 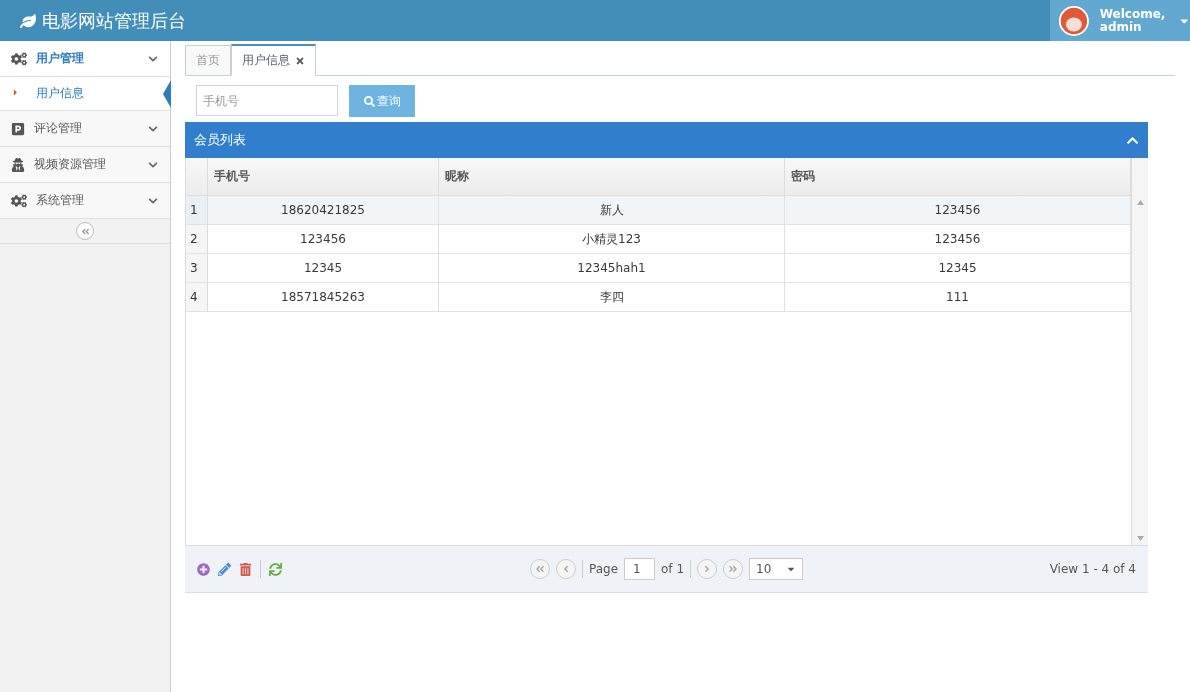 I want to click on parking-icon, so click(x=18, y=128).